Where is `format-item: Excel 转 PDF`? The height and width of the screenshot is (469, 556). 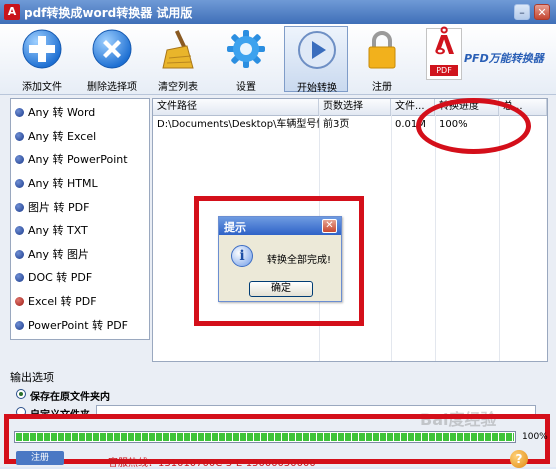 format-item: Excel 转 PDF is located at coordinates (56, 302).